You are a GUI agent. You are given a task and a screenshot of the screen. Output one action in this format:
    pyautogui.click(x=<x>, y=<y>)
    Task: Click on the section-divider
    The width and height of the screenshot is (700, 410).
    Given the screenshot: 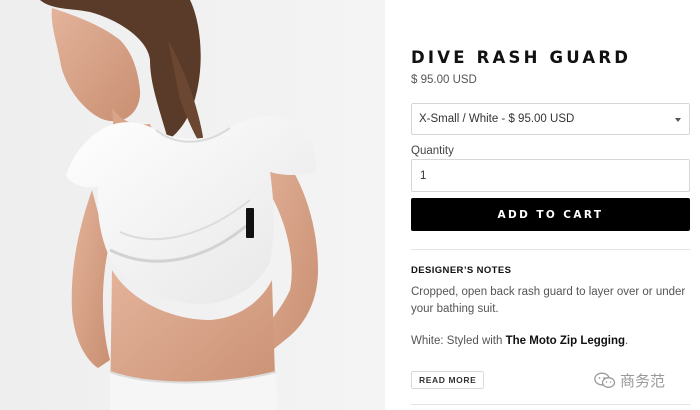 What is the action you would take?
    pyautogui.click(x=550, y=249)
    